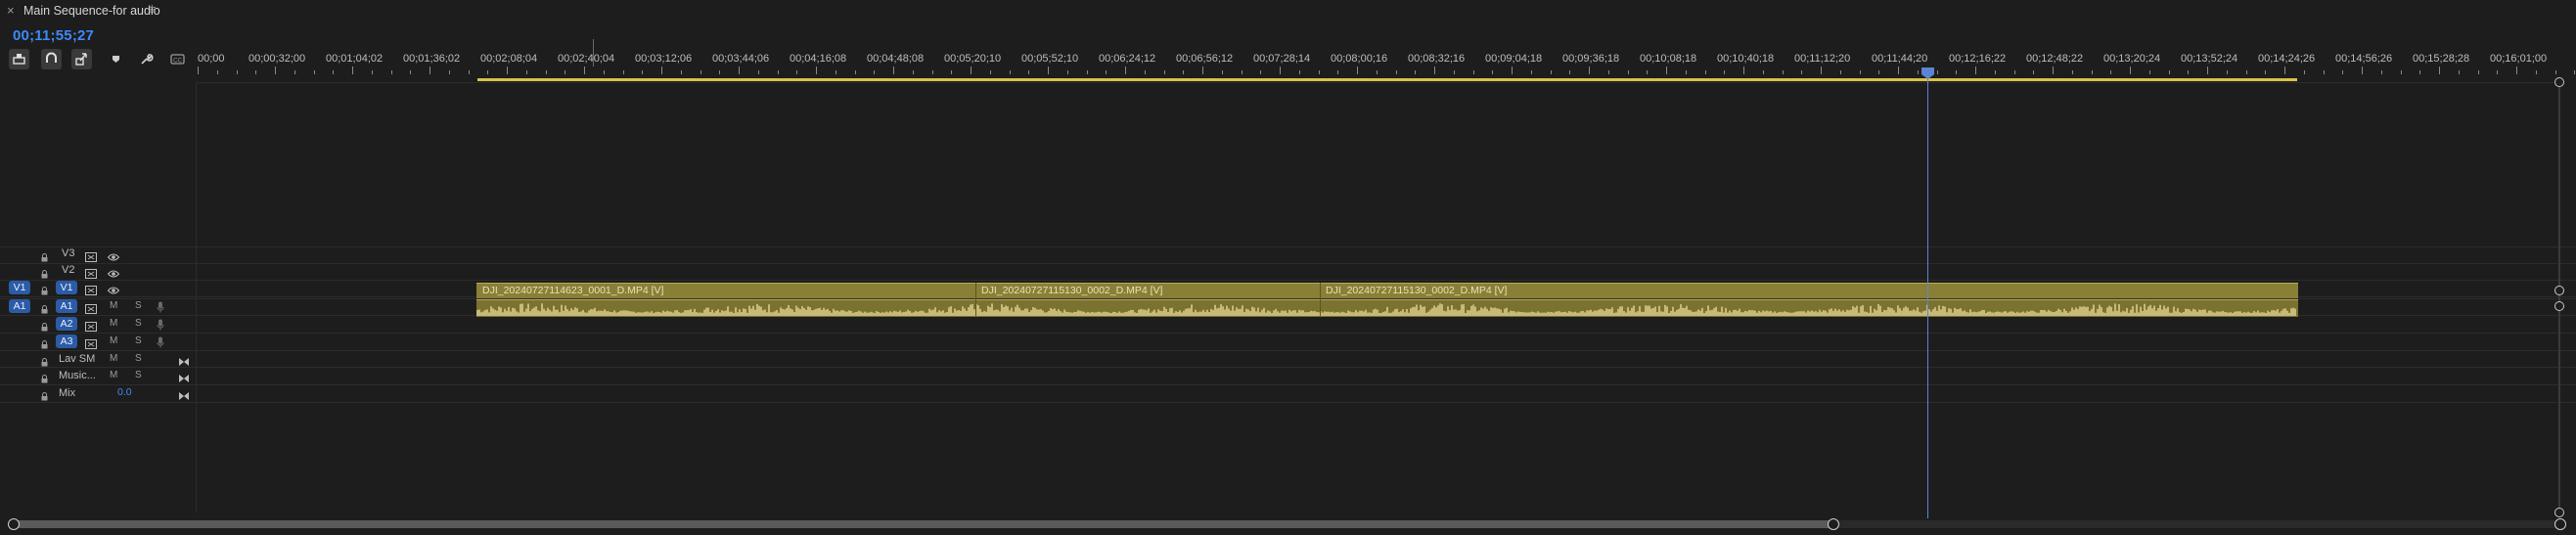  What do you see at coordinates (818, 59) in the screenshot?
I see `ruler-tick-label: 00;04;16;08` at bounding box center [818, 59].